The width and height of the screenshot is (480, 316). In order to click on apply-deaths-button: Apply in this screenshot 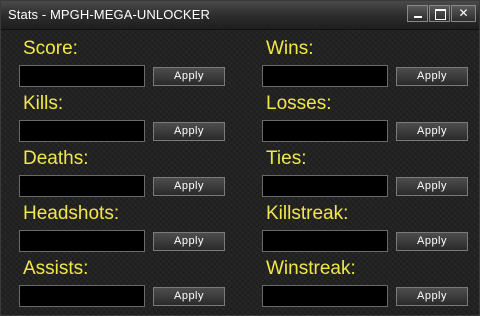, I will do `click(189, 186)`.